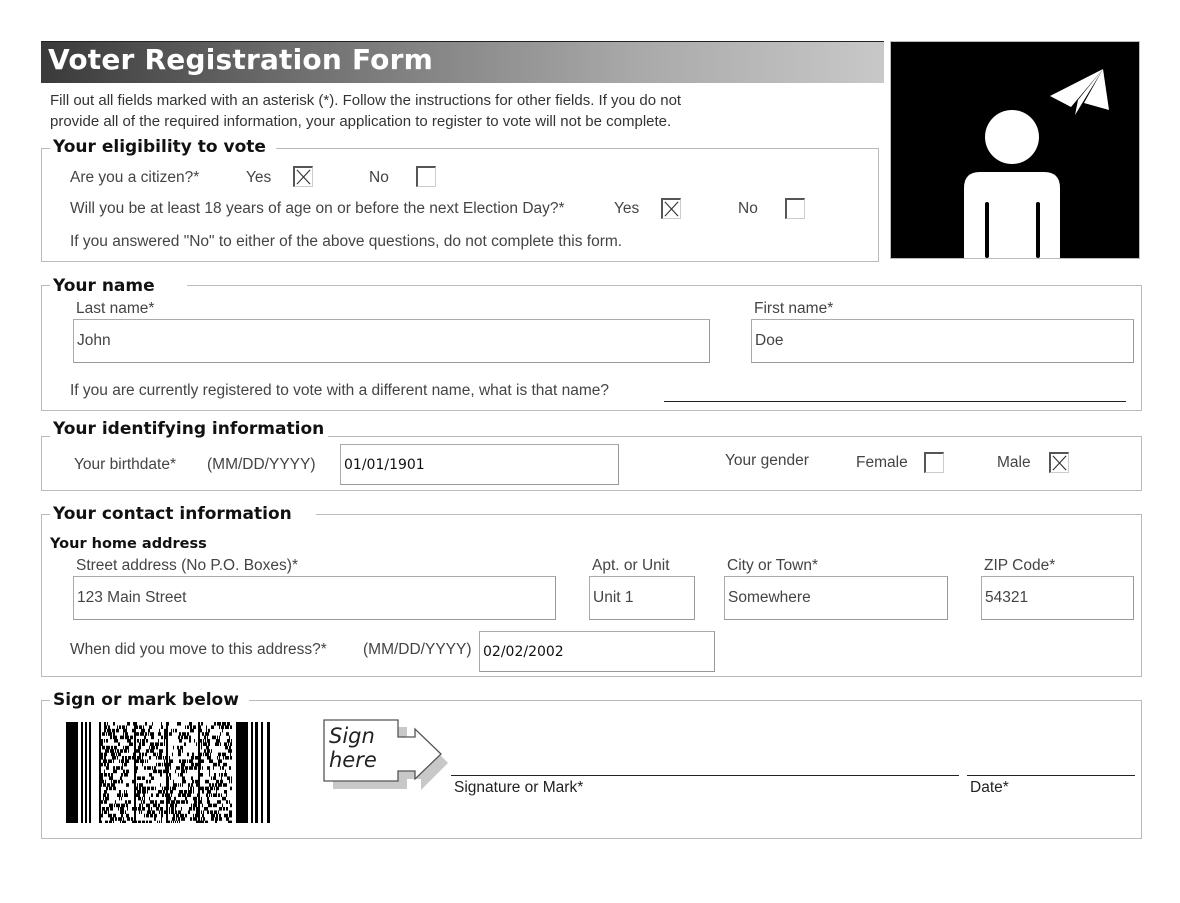 This screenshot has height=903, width=1180. What do you see at coordinates (417, 649) in the screenshot?
I see `move-date-format-hint: (MM/DD/YYYY)` at bounding box center [417, 649].